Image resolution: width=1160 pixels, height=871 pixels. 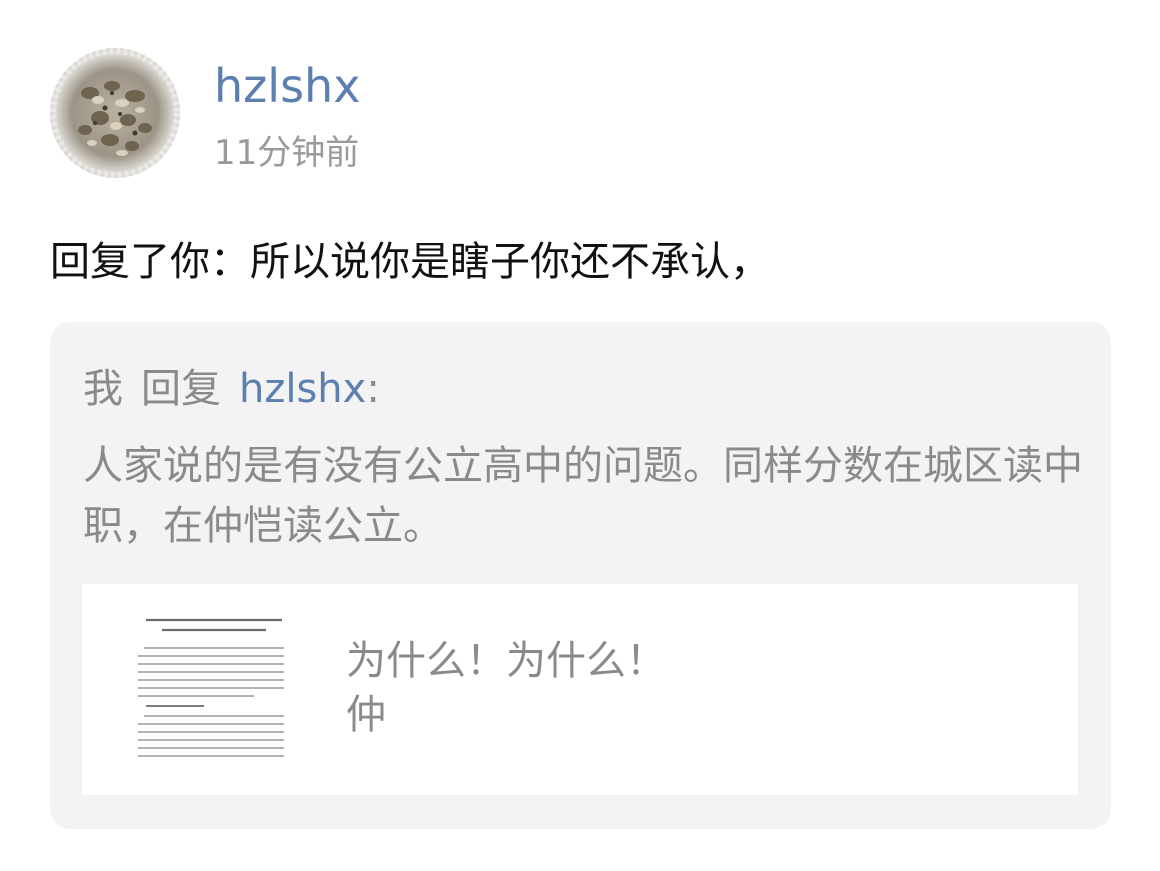 I want to click on quote-header: 我回复 hzlshx:, so click(x=231, y=389).